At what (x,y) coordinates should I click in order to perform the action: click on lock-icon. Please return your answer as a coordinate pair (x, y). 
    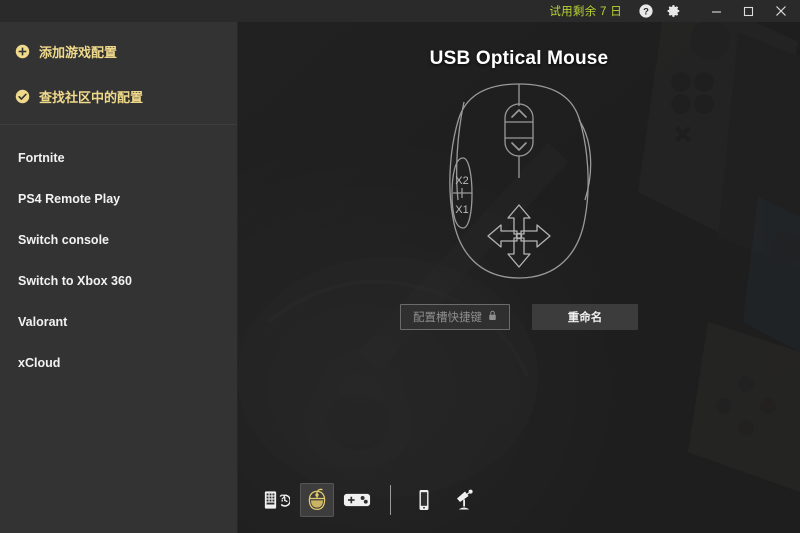
    Looking at the image, I should click on (492, 317).